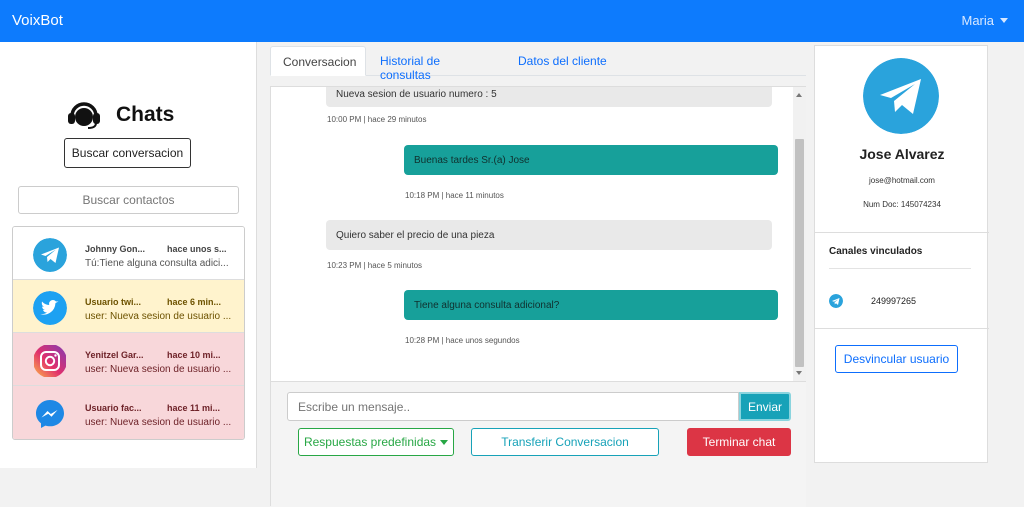 This screenshot has width=1024, height=507. What do you see at coordinates (765, 406) in the screenshot?
I see `send-button: Enviar` at bounding box center [765, 406].